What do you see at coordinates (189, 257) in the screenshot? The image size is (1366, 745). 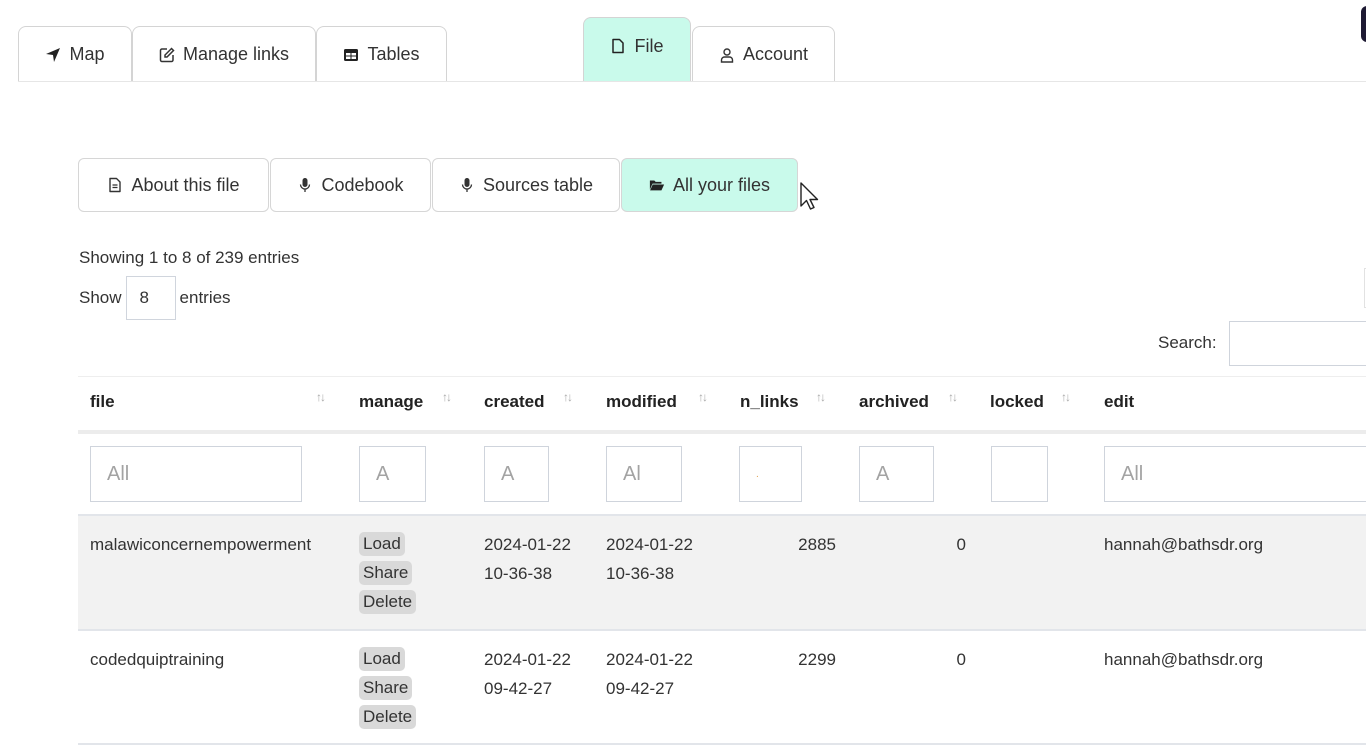 I see `table-info: Showing 1 to 8 of 239 entries` at bounding box center [189, 257].